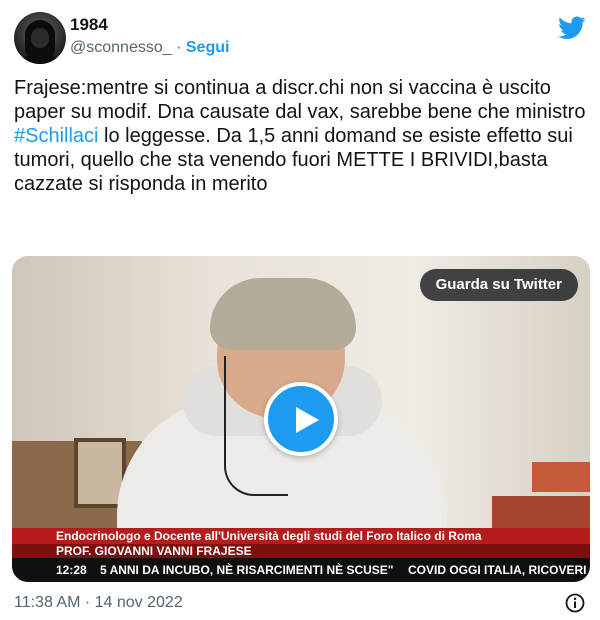 Image resolution: width=600 pixels, height=620 pixels. What do you see at coordinates (208, 47) in the screenshot?
I see `follow-button: Segui` at bounding box center [208, 47].